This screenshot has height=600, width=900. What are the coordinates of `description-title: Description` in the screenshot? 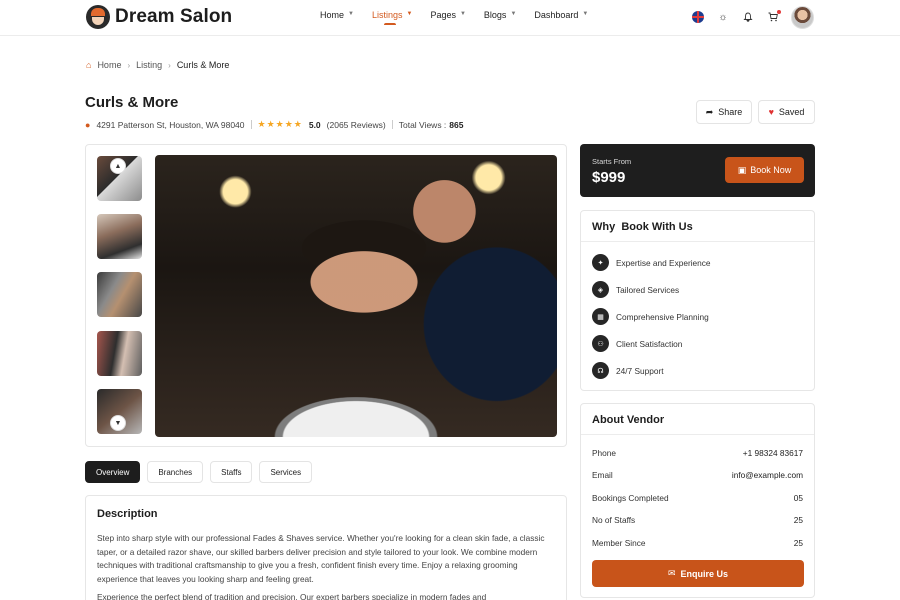 It's located at (127, 514).